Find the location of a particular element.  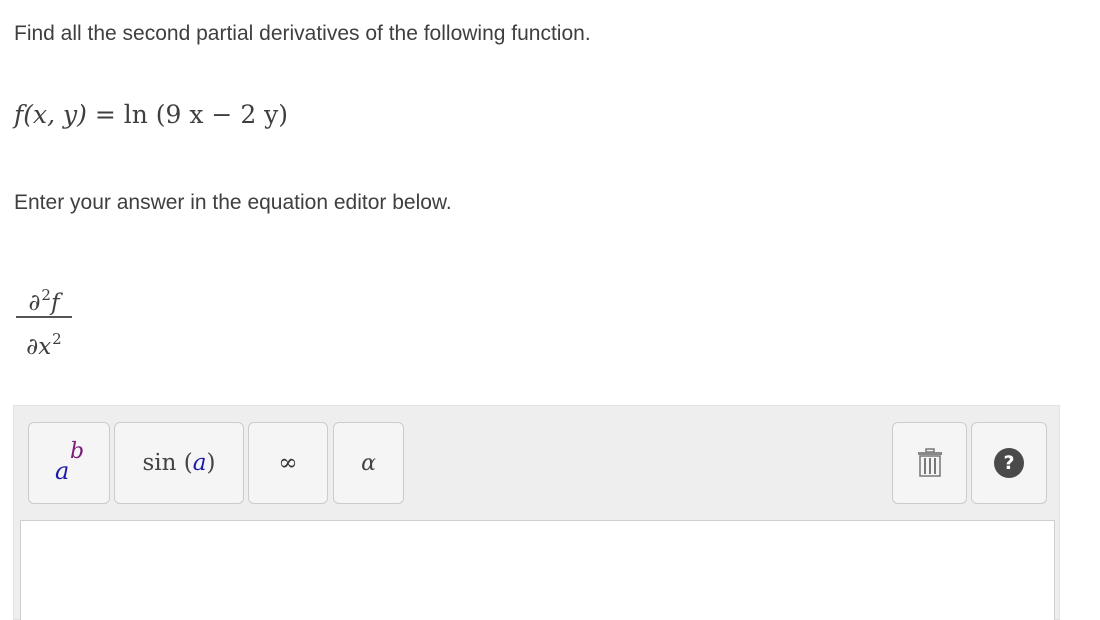

function-rhs: ln (9 x − 2 y) is located at coordinates (206, 114).